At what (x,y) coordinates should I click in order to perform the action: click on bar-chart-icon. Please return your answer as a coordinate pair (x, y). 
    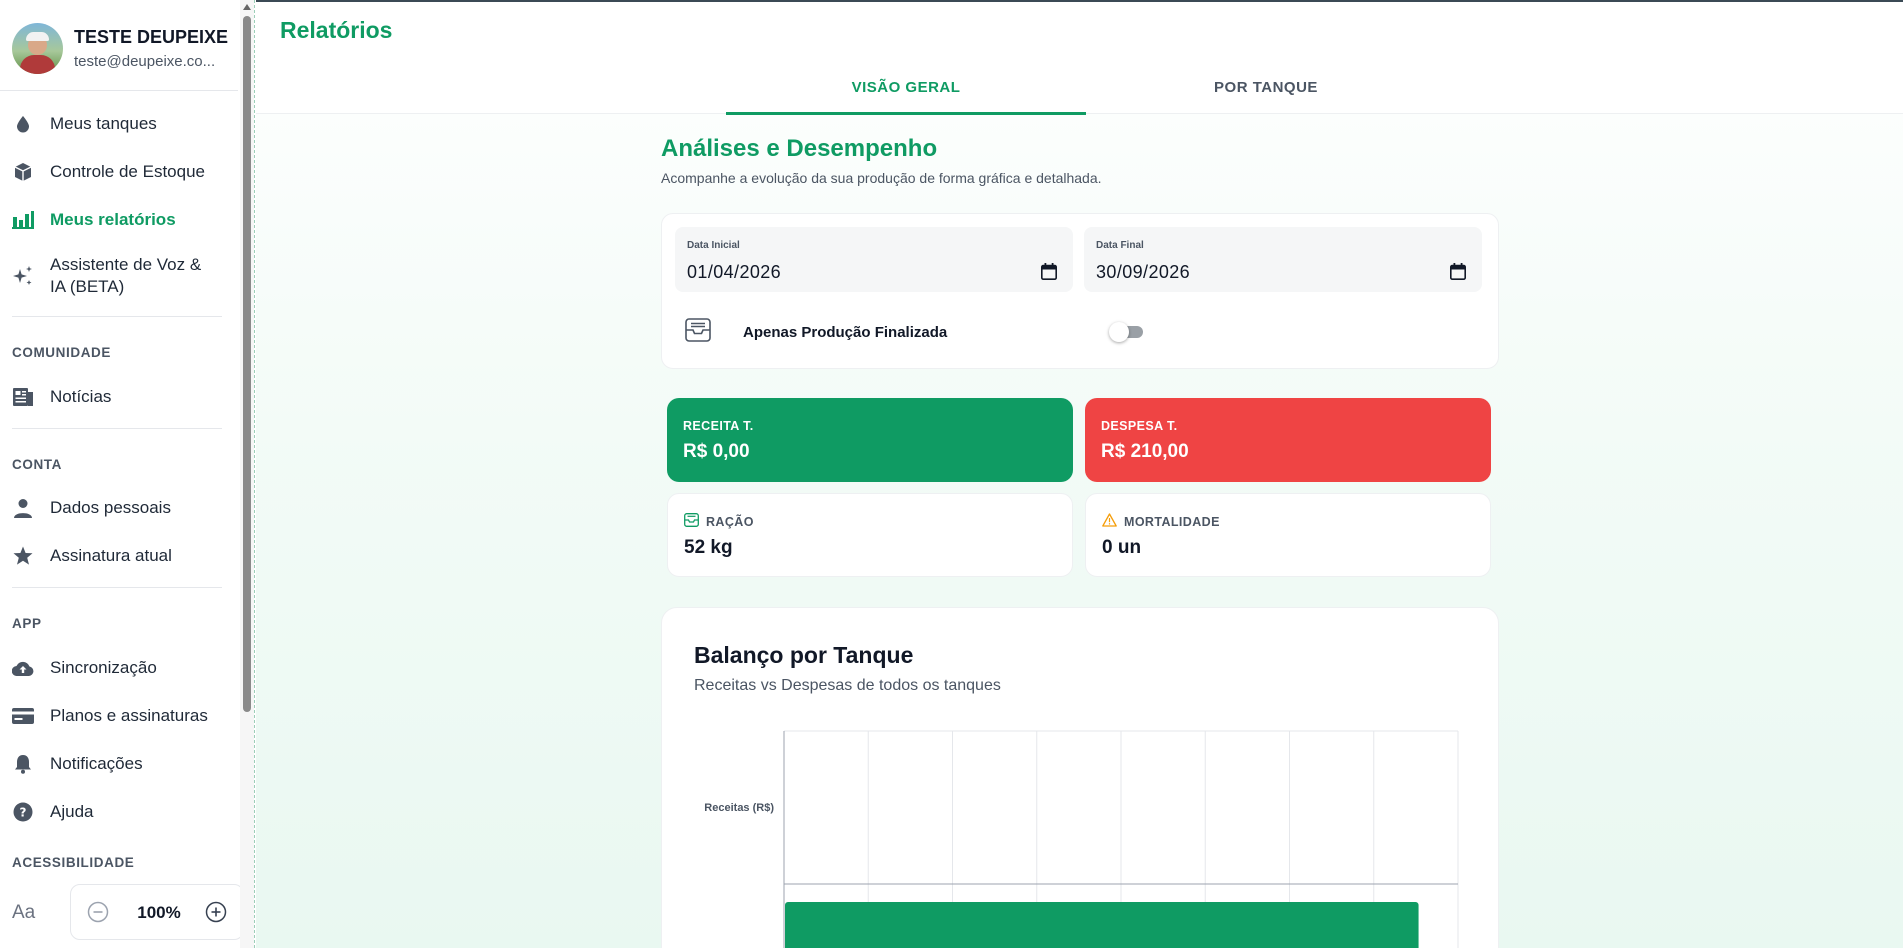
    Looking at the image, I should click on (23, 220).